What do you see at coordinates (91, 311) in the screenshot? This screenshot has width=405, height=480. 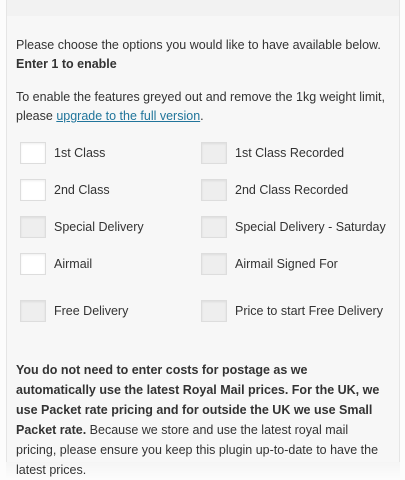 I see `free-delivery-label: Free Delivery` at bounding box center [91, 311].